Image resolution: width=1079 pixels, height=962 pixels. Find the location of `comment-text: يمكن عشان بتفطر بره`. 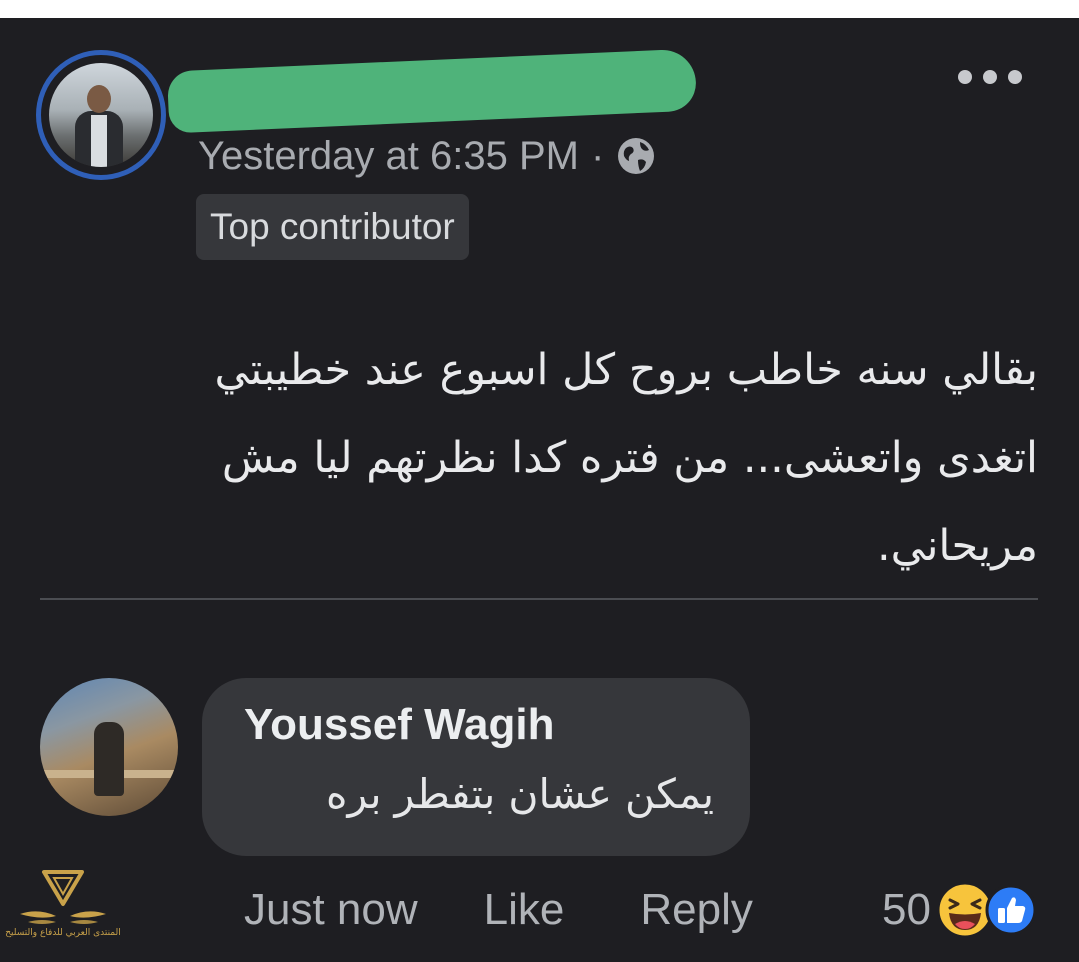

comment-text: يمكن عشان بتفطر بره is located at coordinates (520, 794).